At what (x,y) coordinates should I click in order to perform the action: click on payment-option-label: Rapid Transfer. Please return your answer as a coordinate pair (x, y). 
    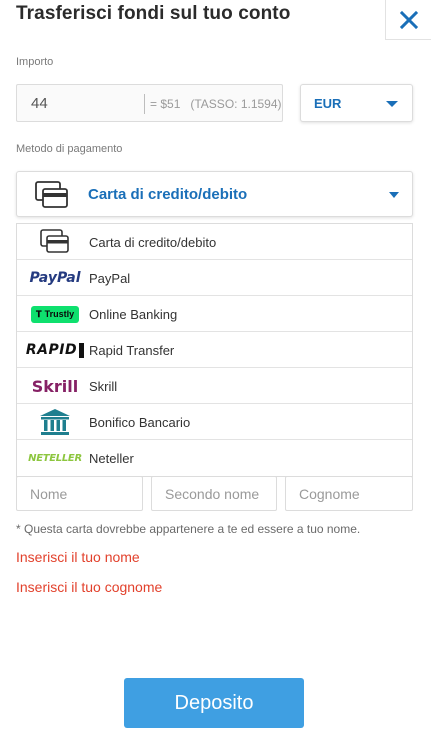
    Looking at the image, I should click on (132, 350).